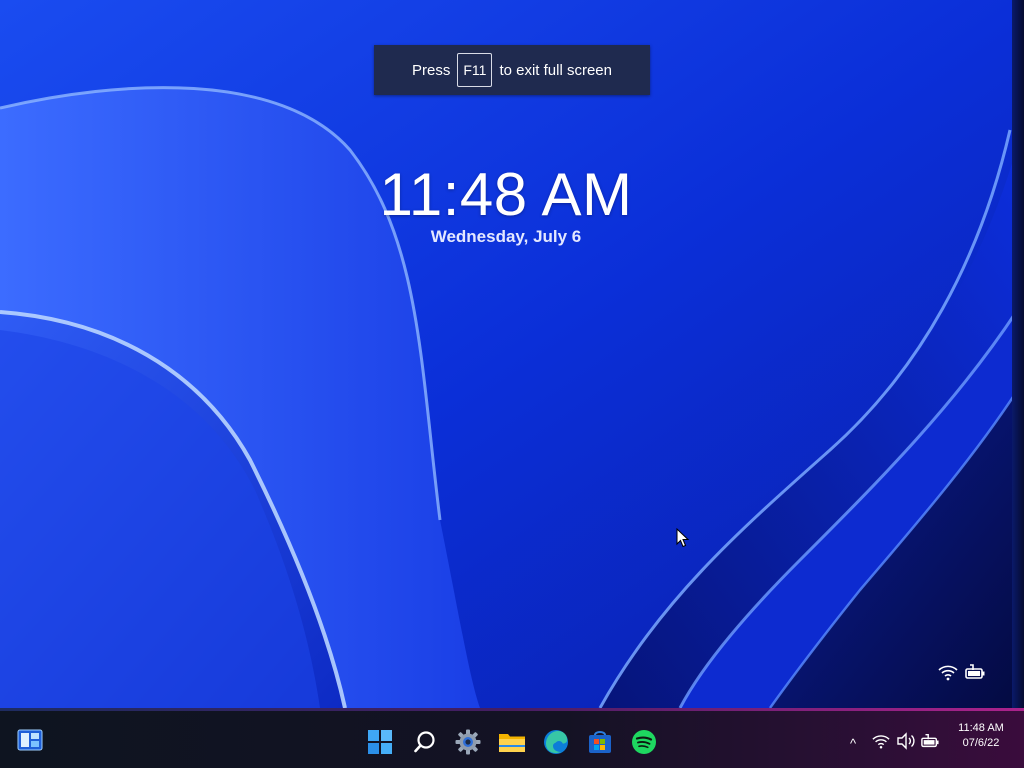 The height and width of the screenshot is (768, 1024). I want to click on lock-date: Wednesday, July 6, so click(506, 236).